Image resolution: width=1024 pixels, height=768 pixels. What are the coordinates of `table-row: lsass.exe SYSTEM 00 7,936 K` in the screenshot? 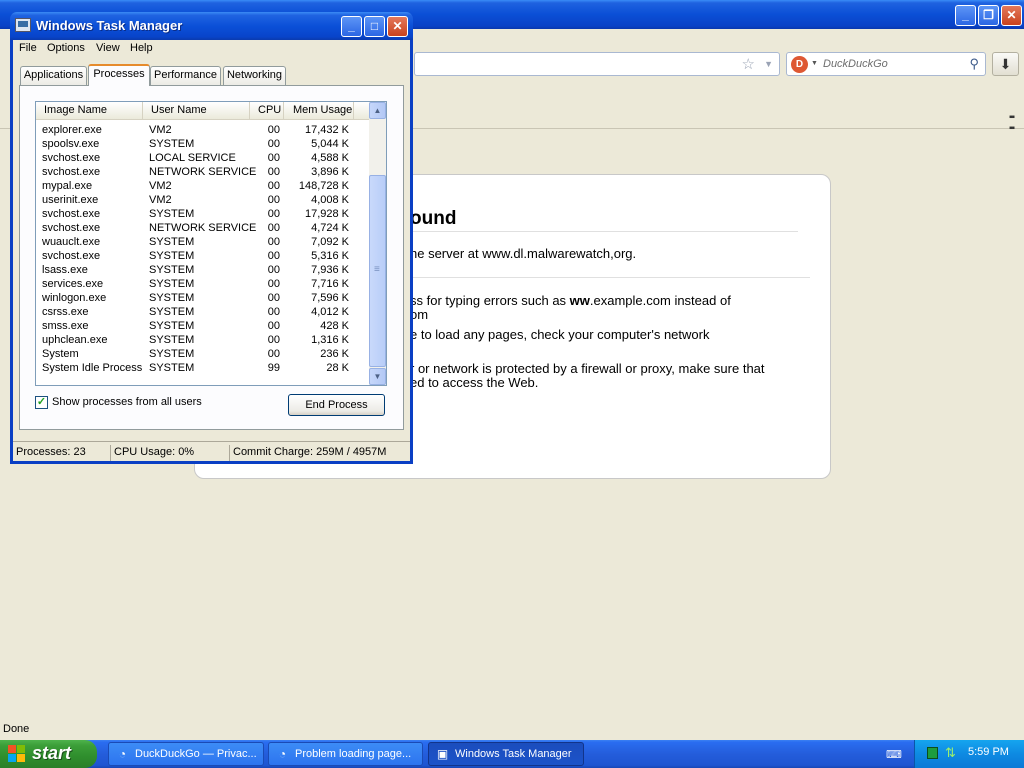 It's located at (202, 270).